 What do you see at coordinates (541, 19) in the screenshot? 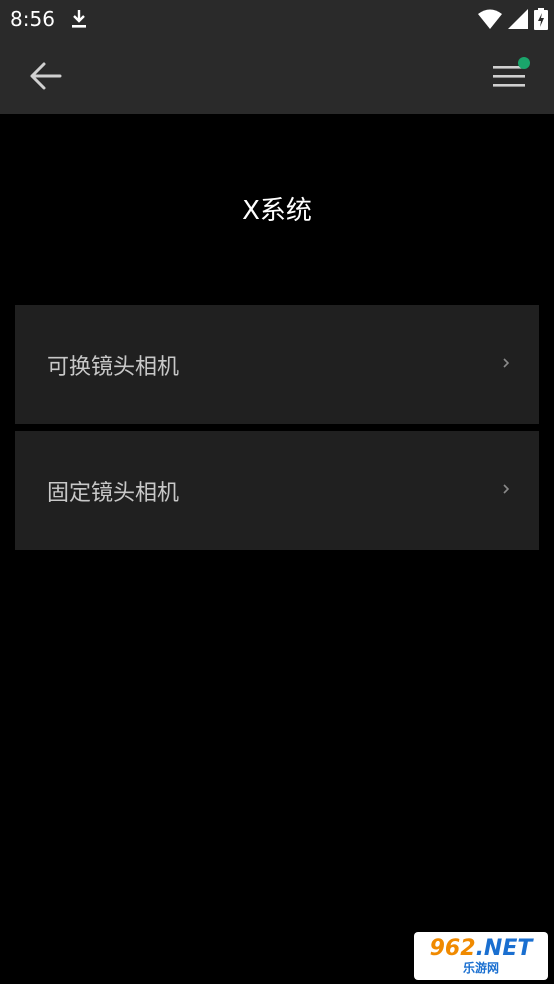
I see `battery-charging-icon` at bounding box center [541, 19].